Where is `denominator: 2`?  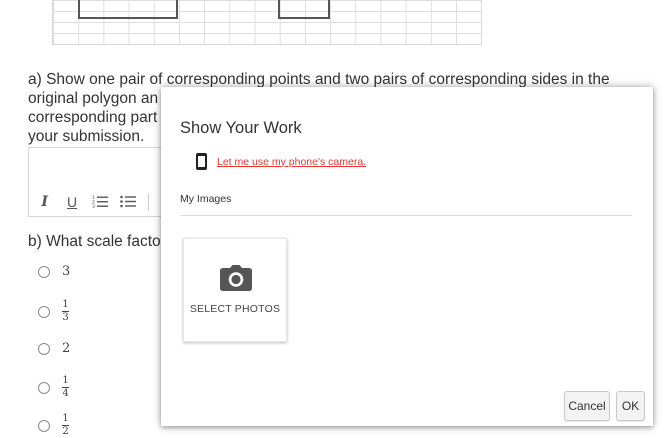 denominator: 2 is located at coordinates (65, 431).